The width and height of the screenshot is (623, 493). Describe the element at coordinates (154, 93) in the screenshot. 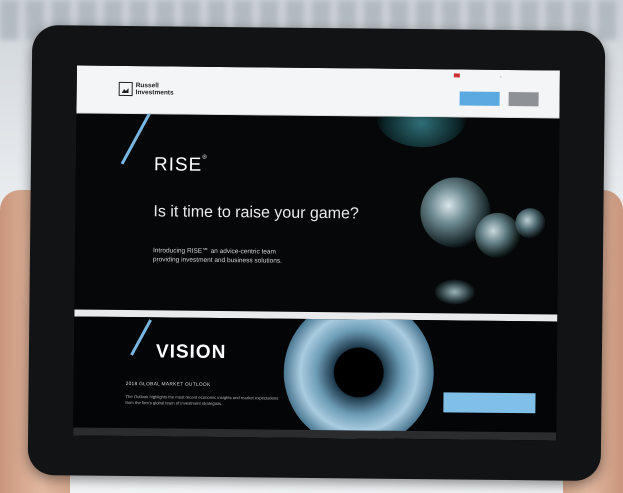

I see `logo-tagline: Investments` at that location.